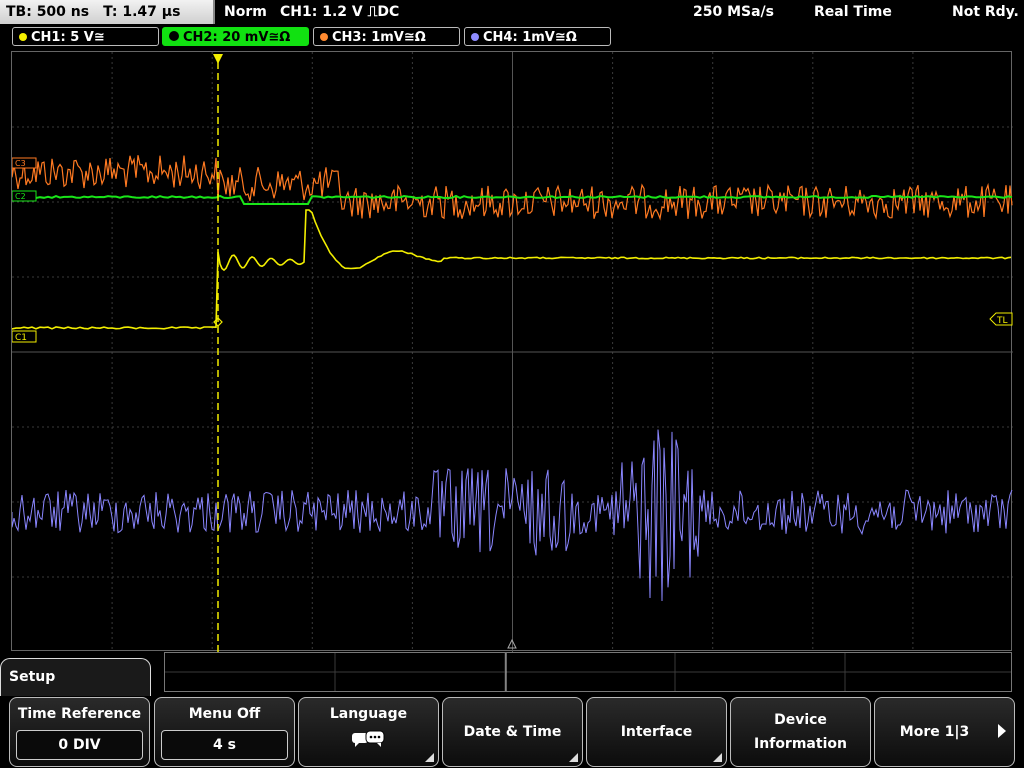 Image resolution: width=1024 pixels, height=768 pixels. What do you see at coordinates (340, 12) in the screenshot?
I see `trigger-source: CH1: 1.2 V ⎍DC` at bounding box center [340, 12].